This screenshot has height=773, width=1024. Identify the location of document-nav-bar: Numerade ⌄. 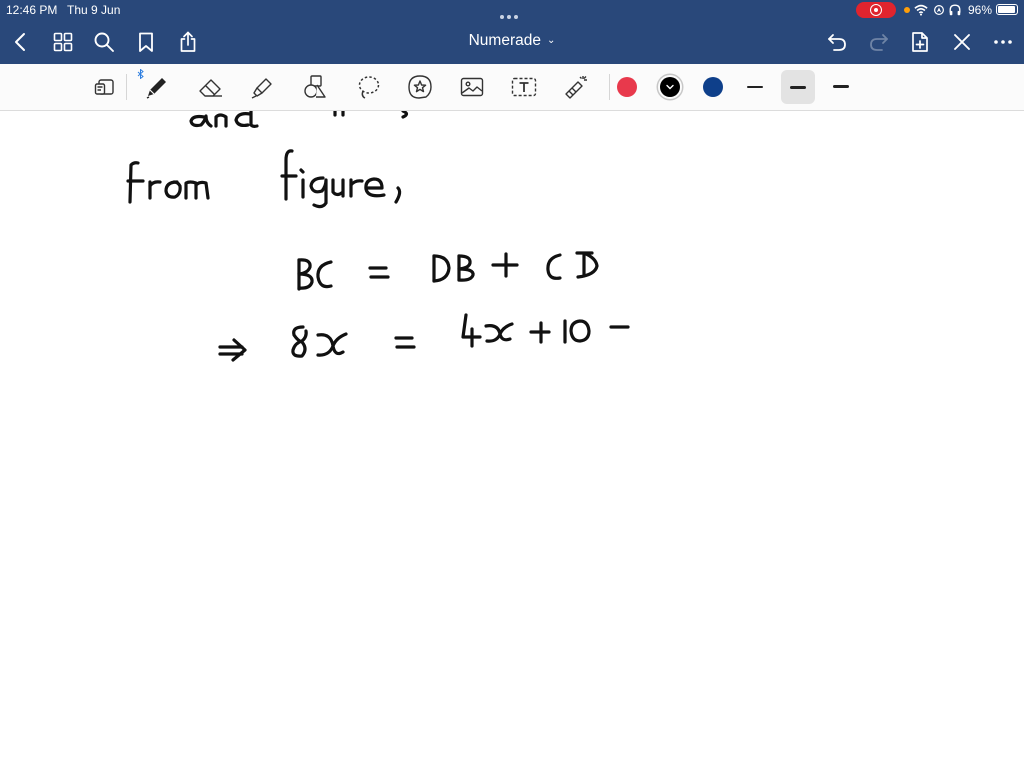
(512, 42).